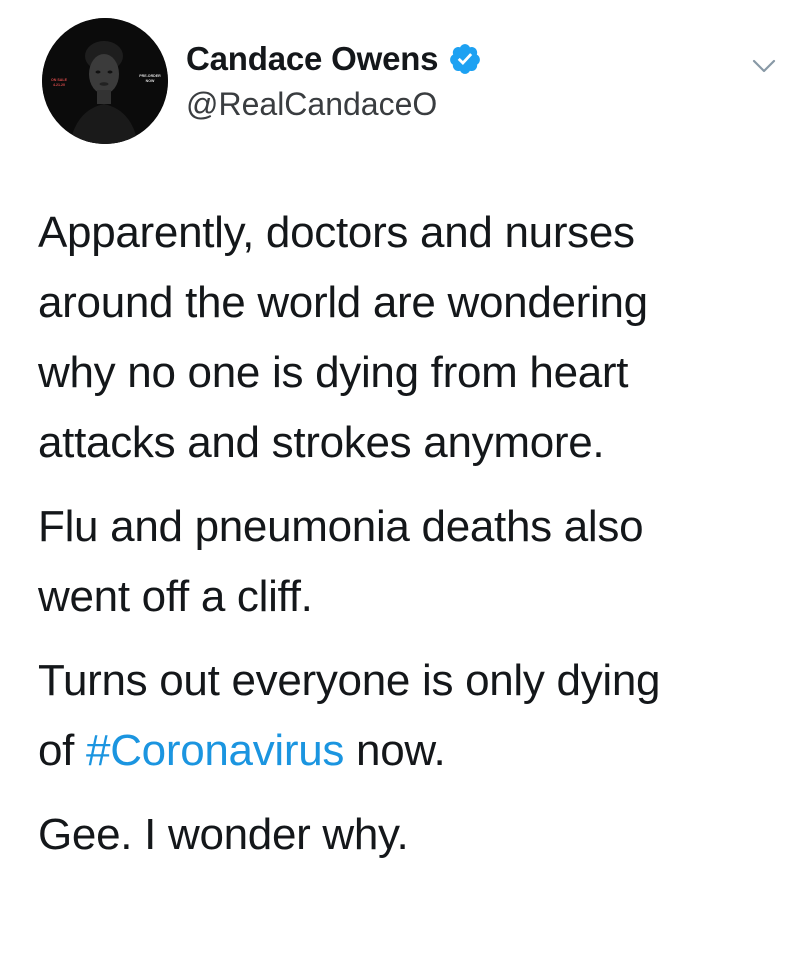 Image resolution: width=794 pixels, height=960 pixels. What do you see at coordinates (150, 81) in the screenshot?
I see `svg-text: NOW` at bounding box center [150, 81].